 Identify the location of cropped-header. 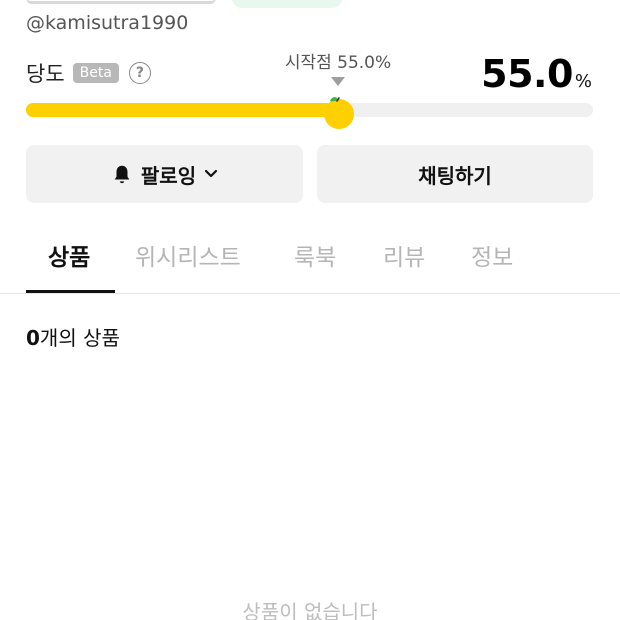
(310, 5).